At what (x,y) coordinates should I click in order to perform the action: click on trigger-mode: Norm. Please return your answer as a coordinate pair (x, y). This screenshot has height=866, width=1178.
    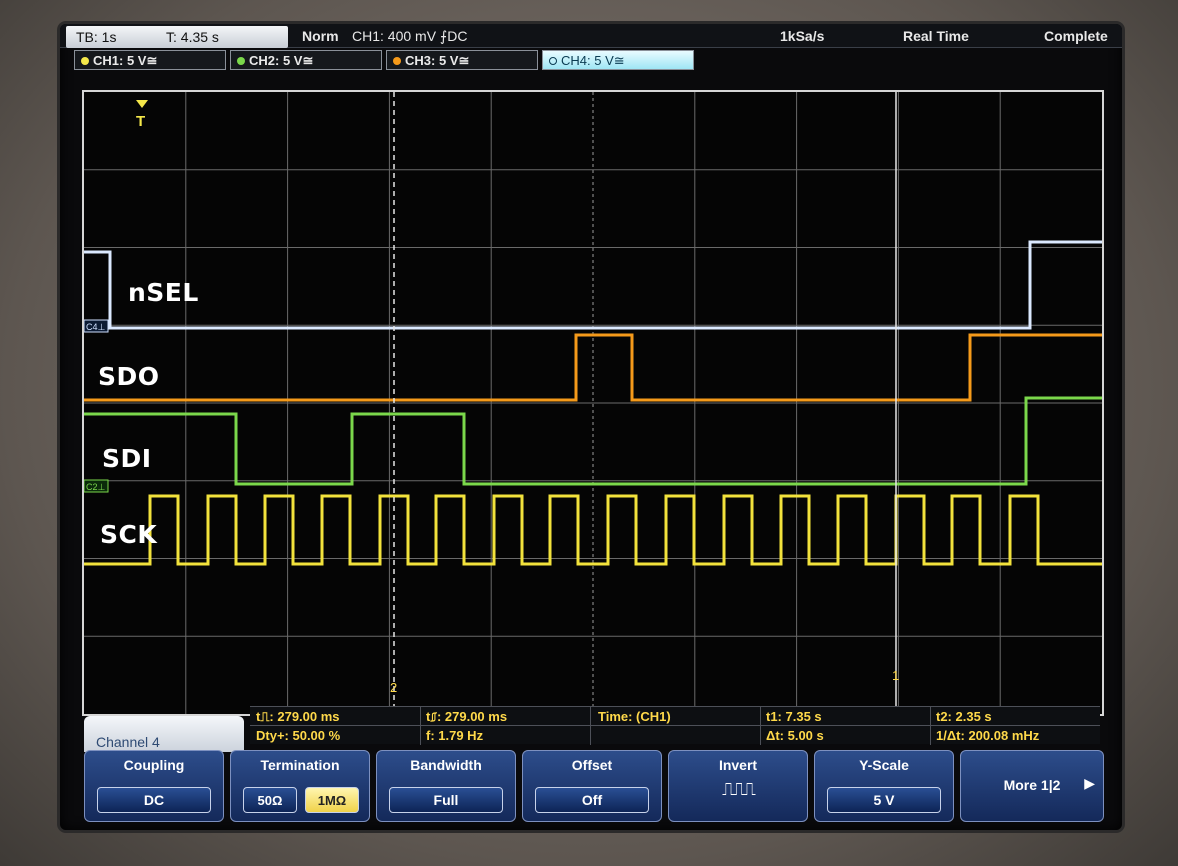
    Looking at the image, I should click on (320, 36).